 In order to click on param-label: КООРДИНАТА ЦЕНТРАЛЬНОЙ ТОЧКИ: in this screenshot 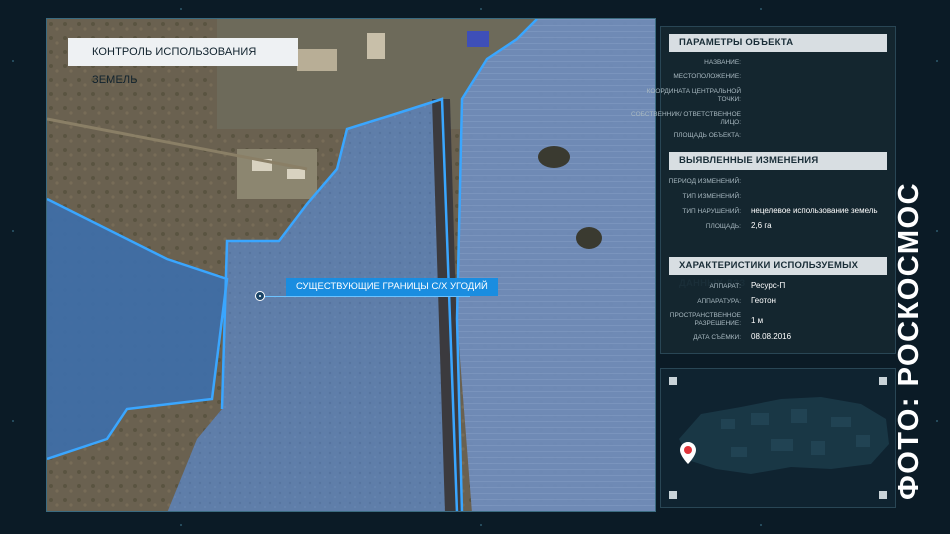, I will do `click(693, 95)`.